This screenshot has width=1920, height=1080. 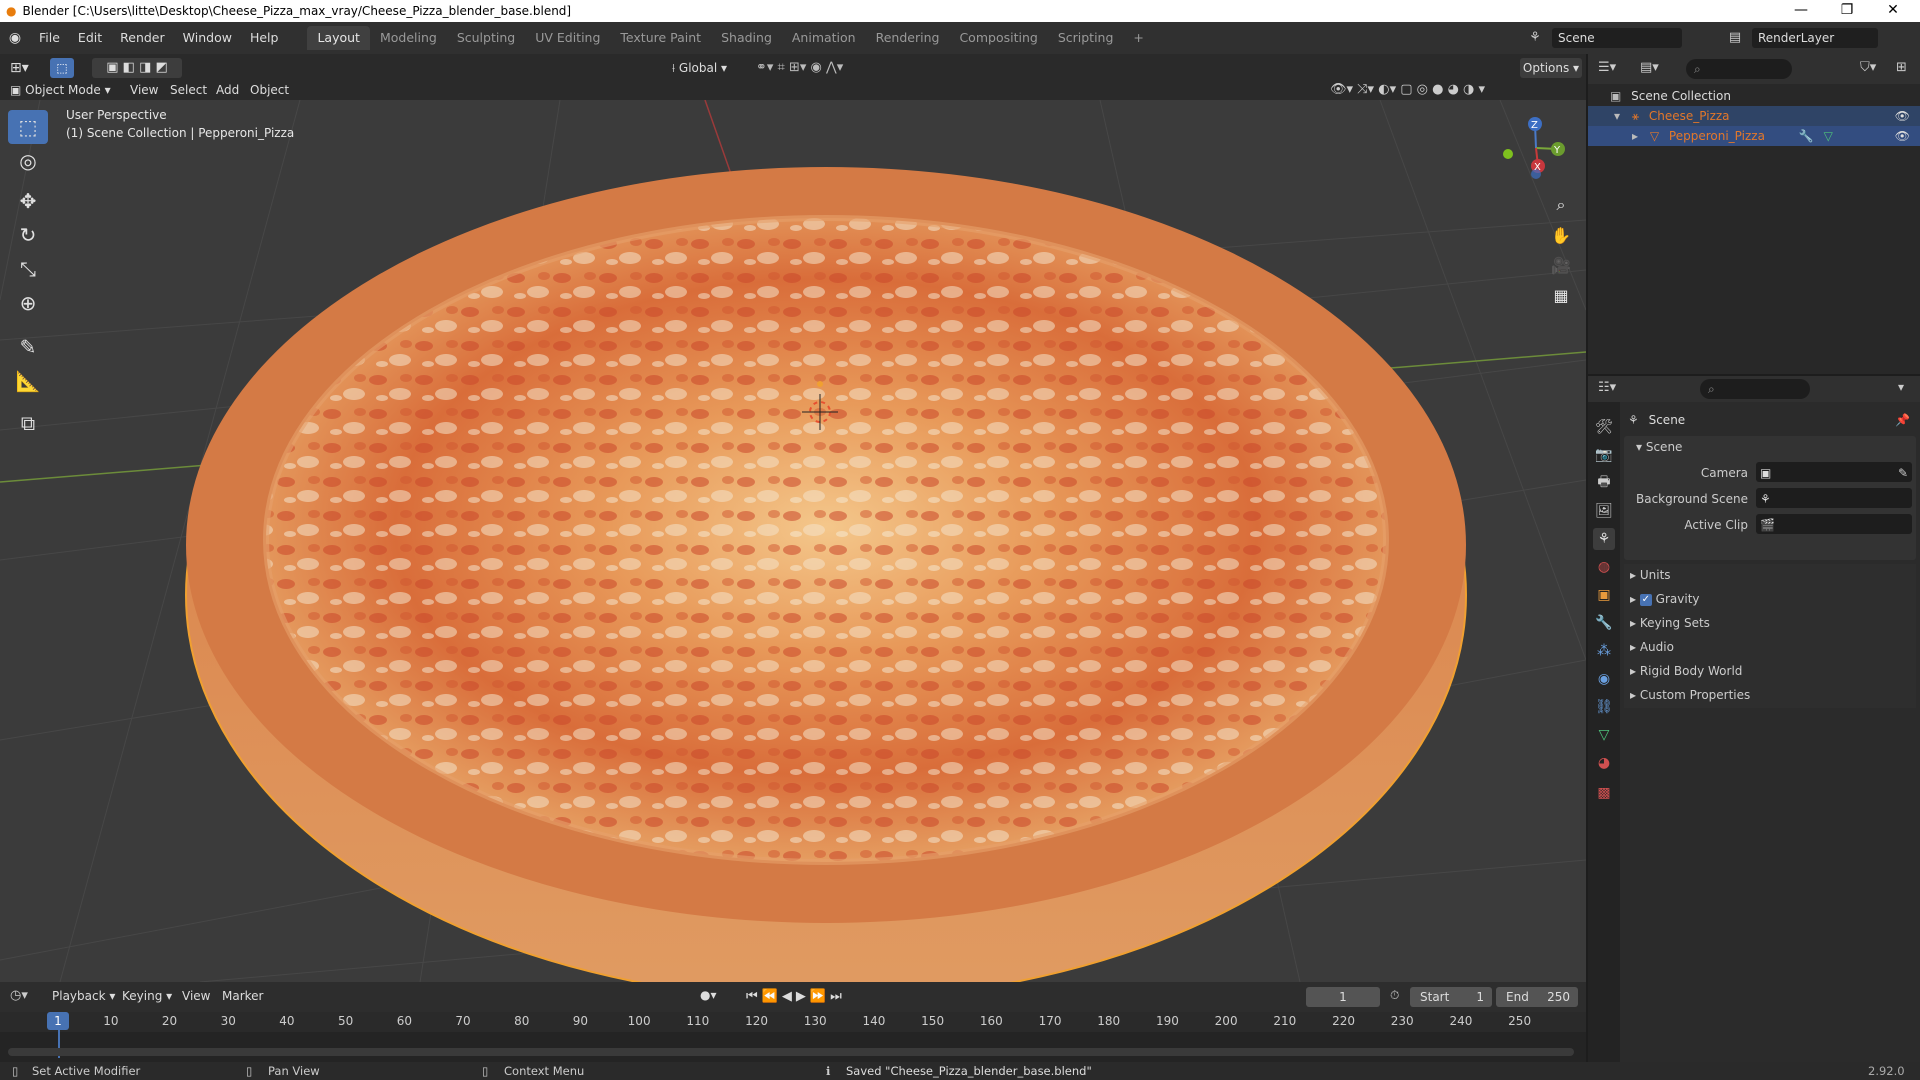 What do you see at coordinates (1561, 235) in the screenshot?
I see `pan-hand-icon: ✋` at bounding box center [1561, 235].